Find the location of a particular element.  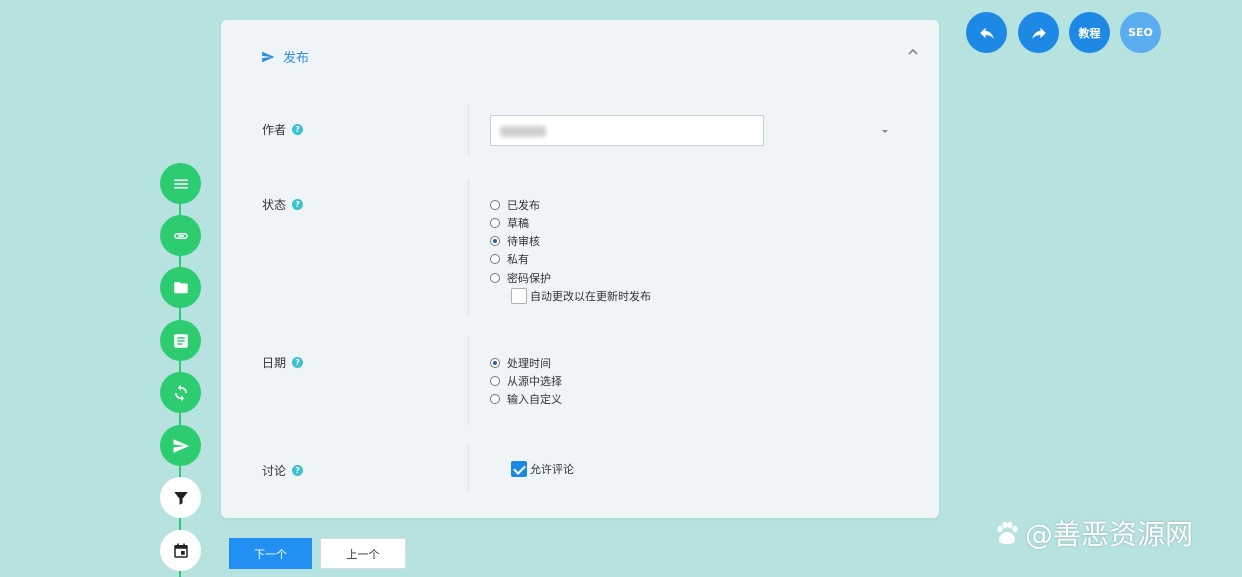

step-article is located at coordinates (180, 340).